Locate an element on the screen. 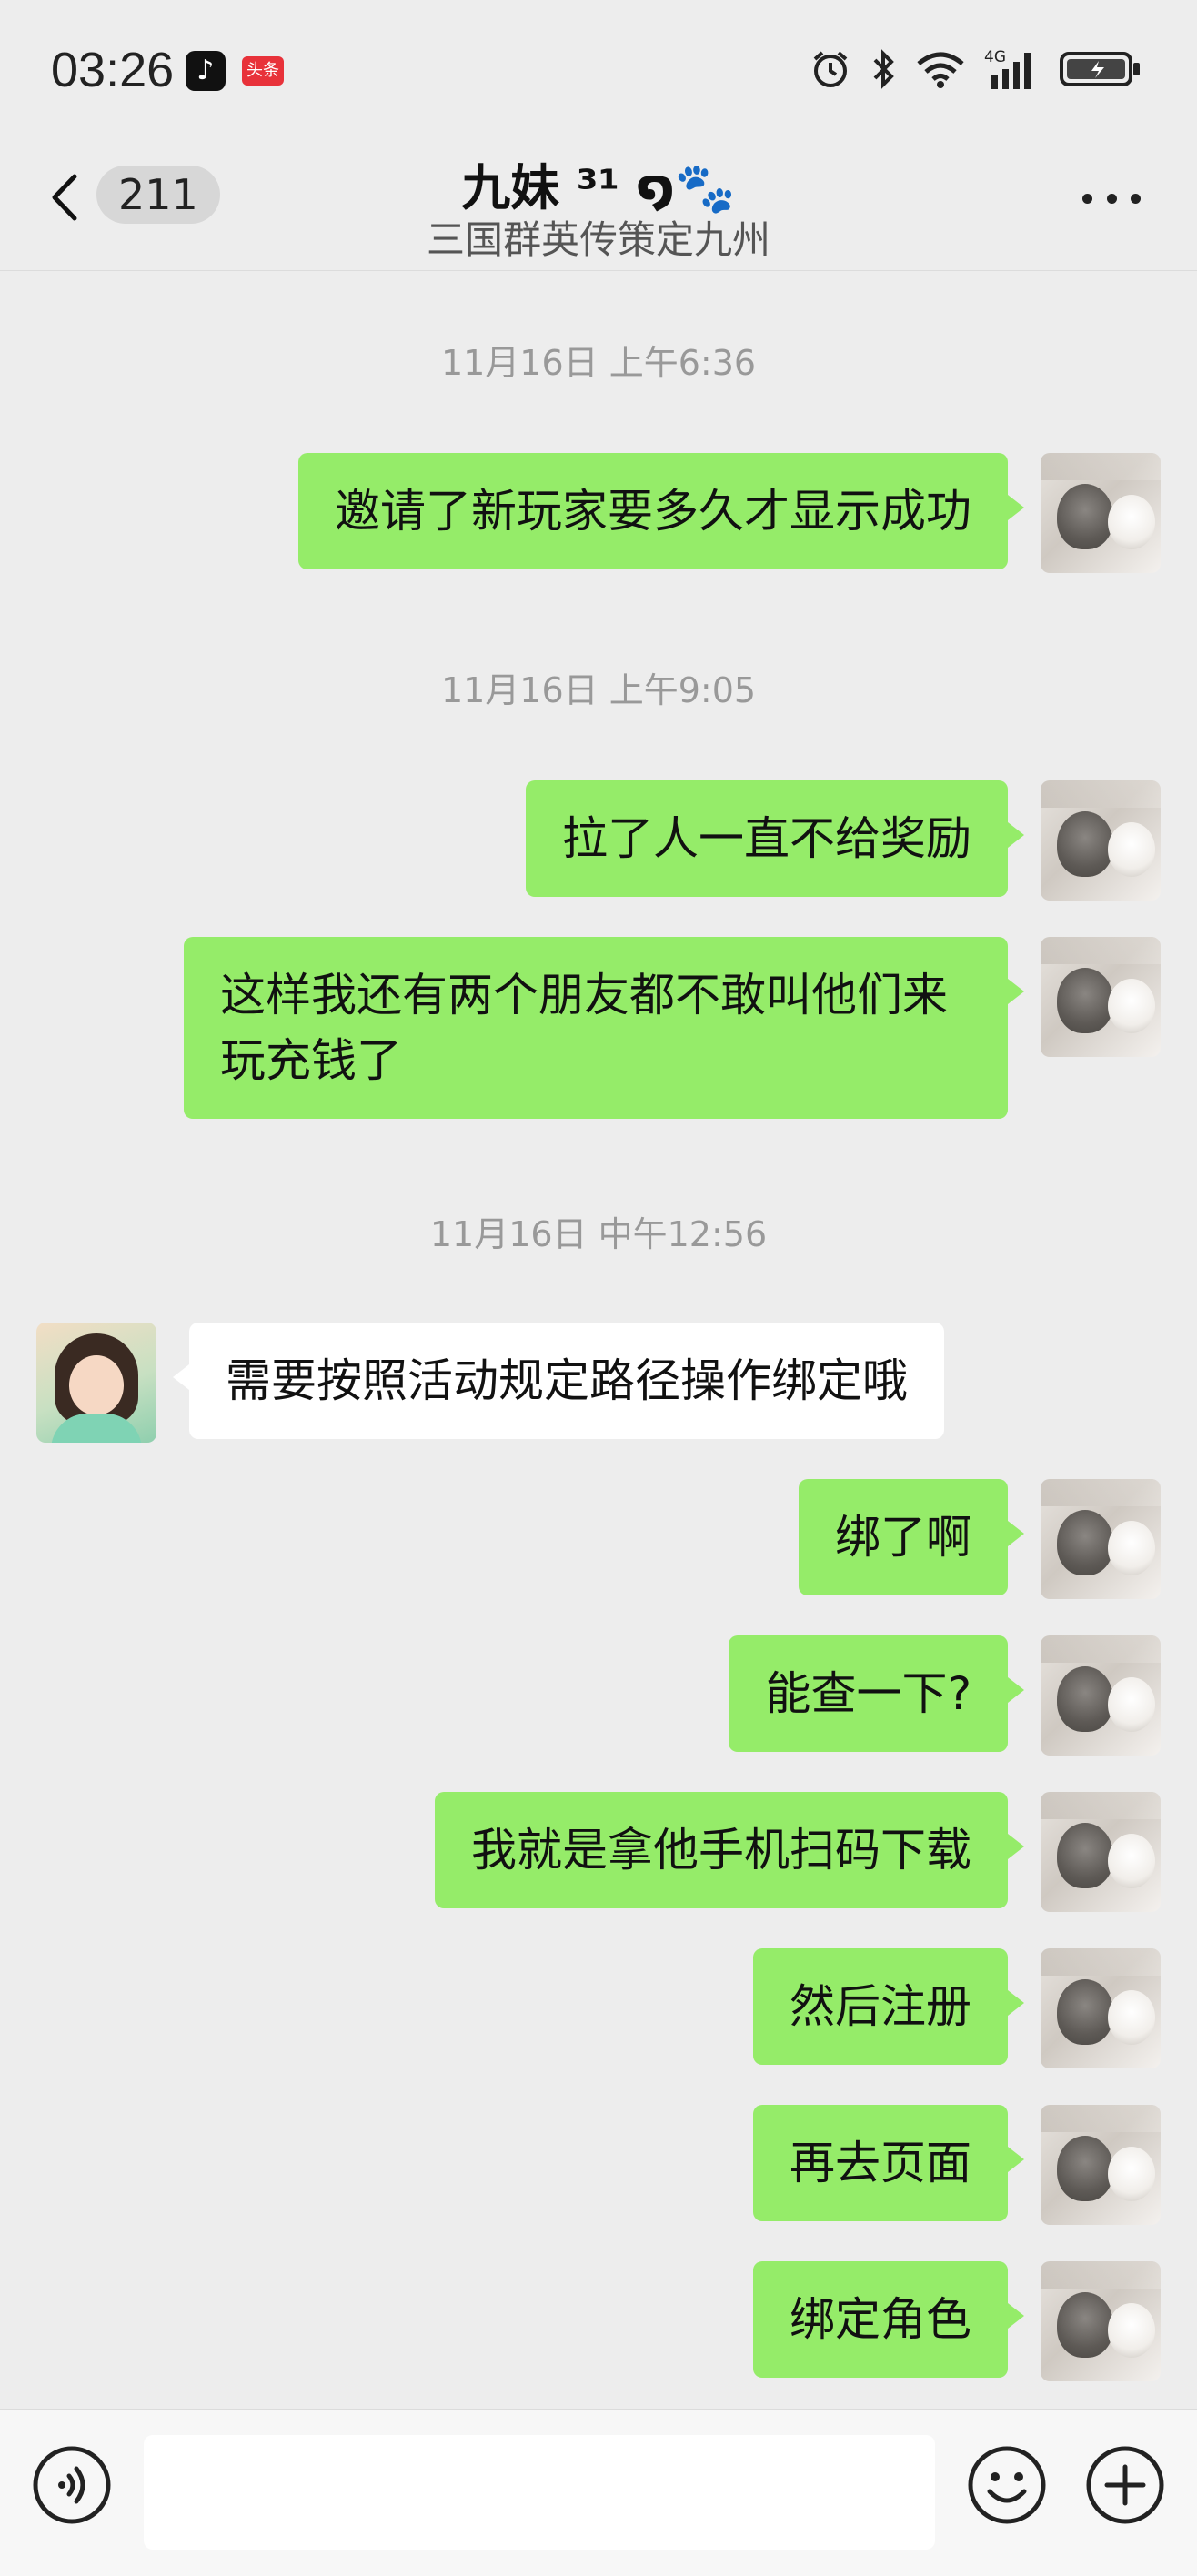  timestamp: 11月16日 中午12:56 is located at coordinates (598, 1234).